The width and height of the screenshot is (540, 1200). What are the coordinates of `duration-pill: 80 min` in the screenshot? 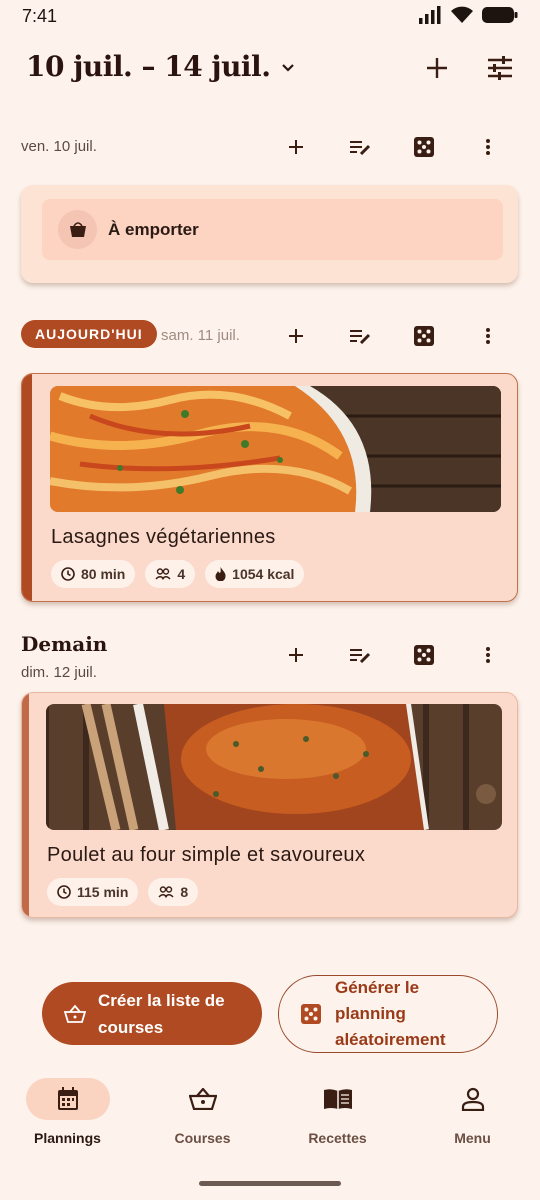 It's located at (93, 574).